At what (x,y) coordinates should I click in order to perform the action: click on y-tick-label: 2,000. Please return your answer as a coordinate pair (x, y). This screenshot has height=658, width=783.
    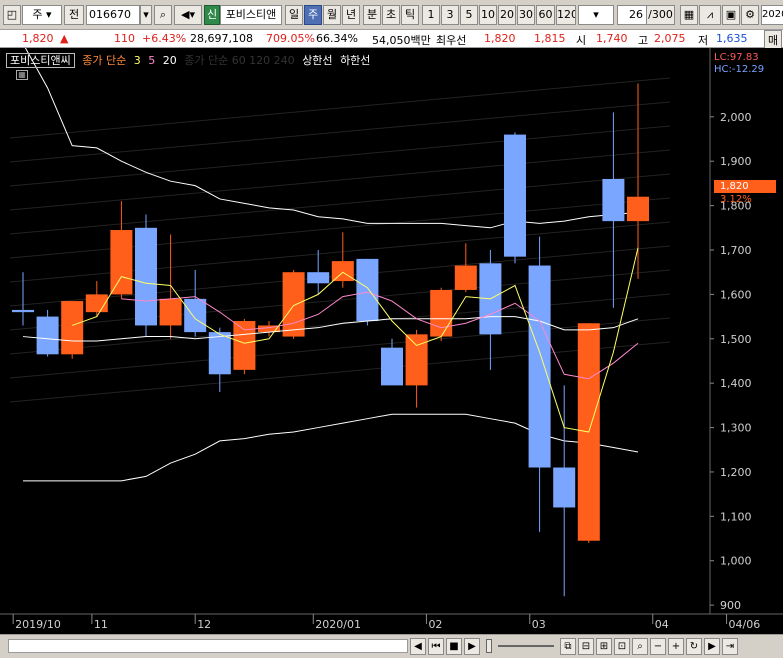
    Looking at the image, I should click on (736, 117).